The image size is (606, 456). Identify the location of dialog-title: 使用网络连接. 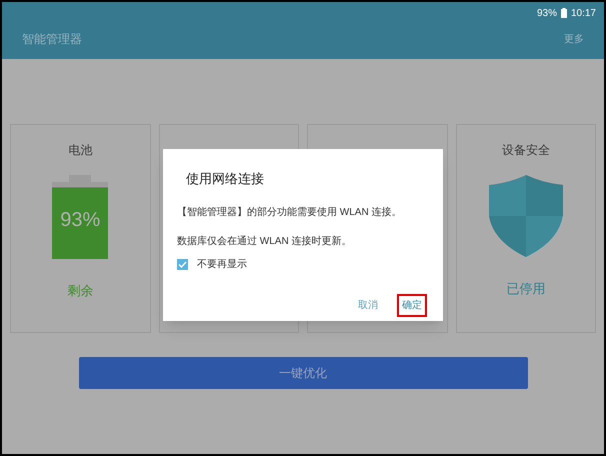
(225, 179).